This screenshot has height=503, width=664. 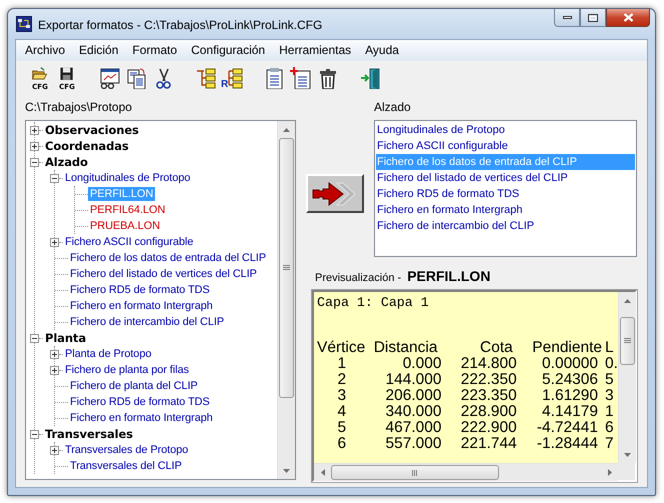 What do you see at coordinates (609, 348) in the screenshot?
I see `column-header: L` at bounding box center [609, 348].